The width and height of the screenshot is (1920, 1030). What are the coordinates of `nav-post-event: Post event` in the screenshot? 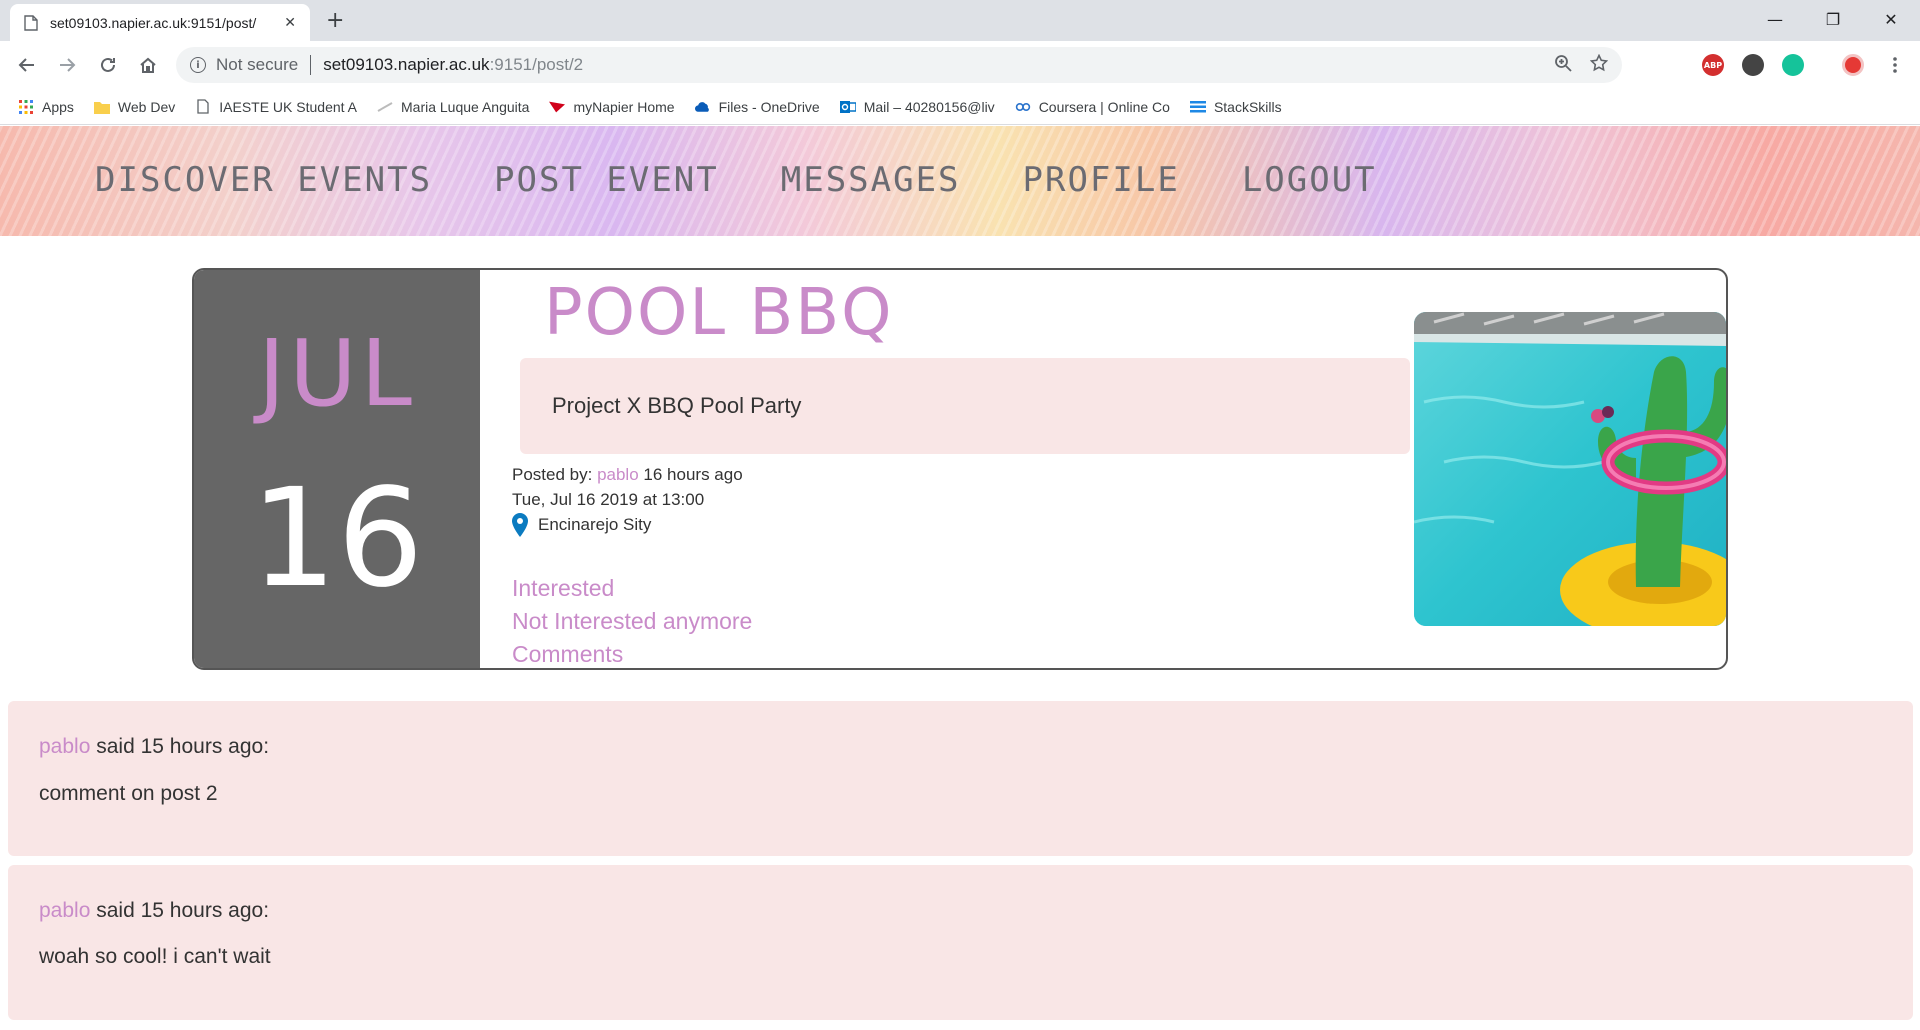 It's located at (606, 180).